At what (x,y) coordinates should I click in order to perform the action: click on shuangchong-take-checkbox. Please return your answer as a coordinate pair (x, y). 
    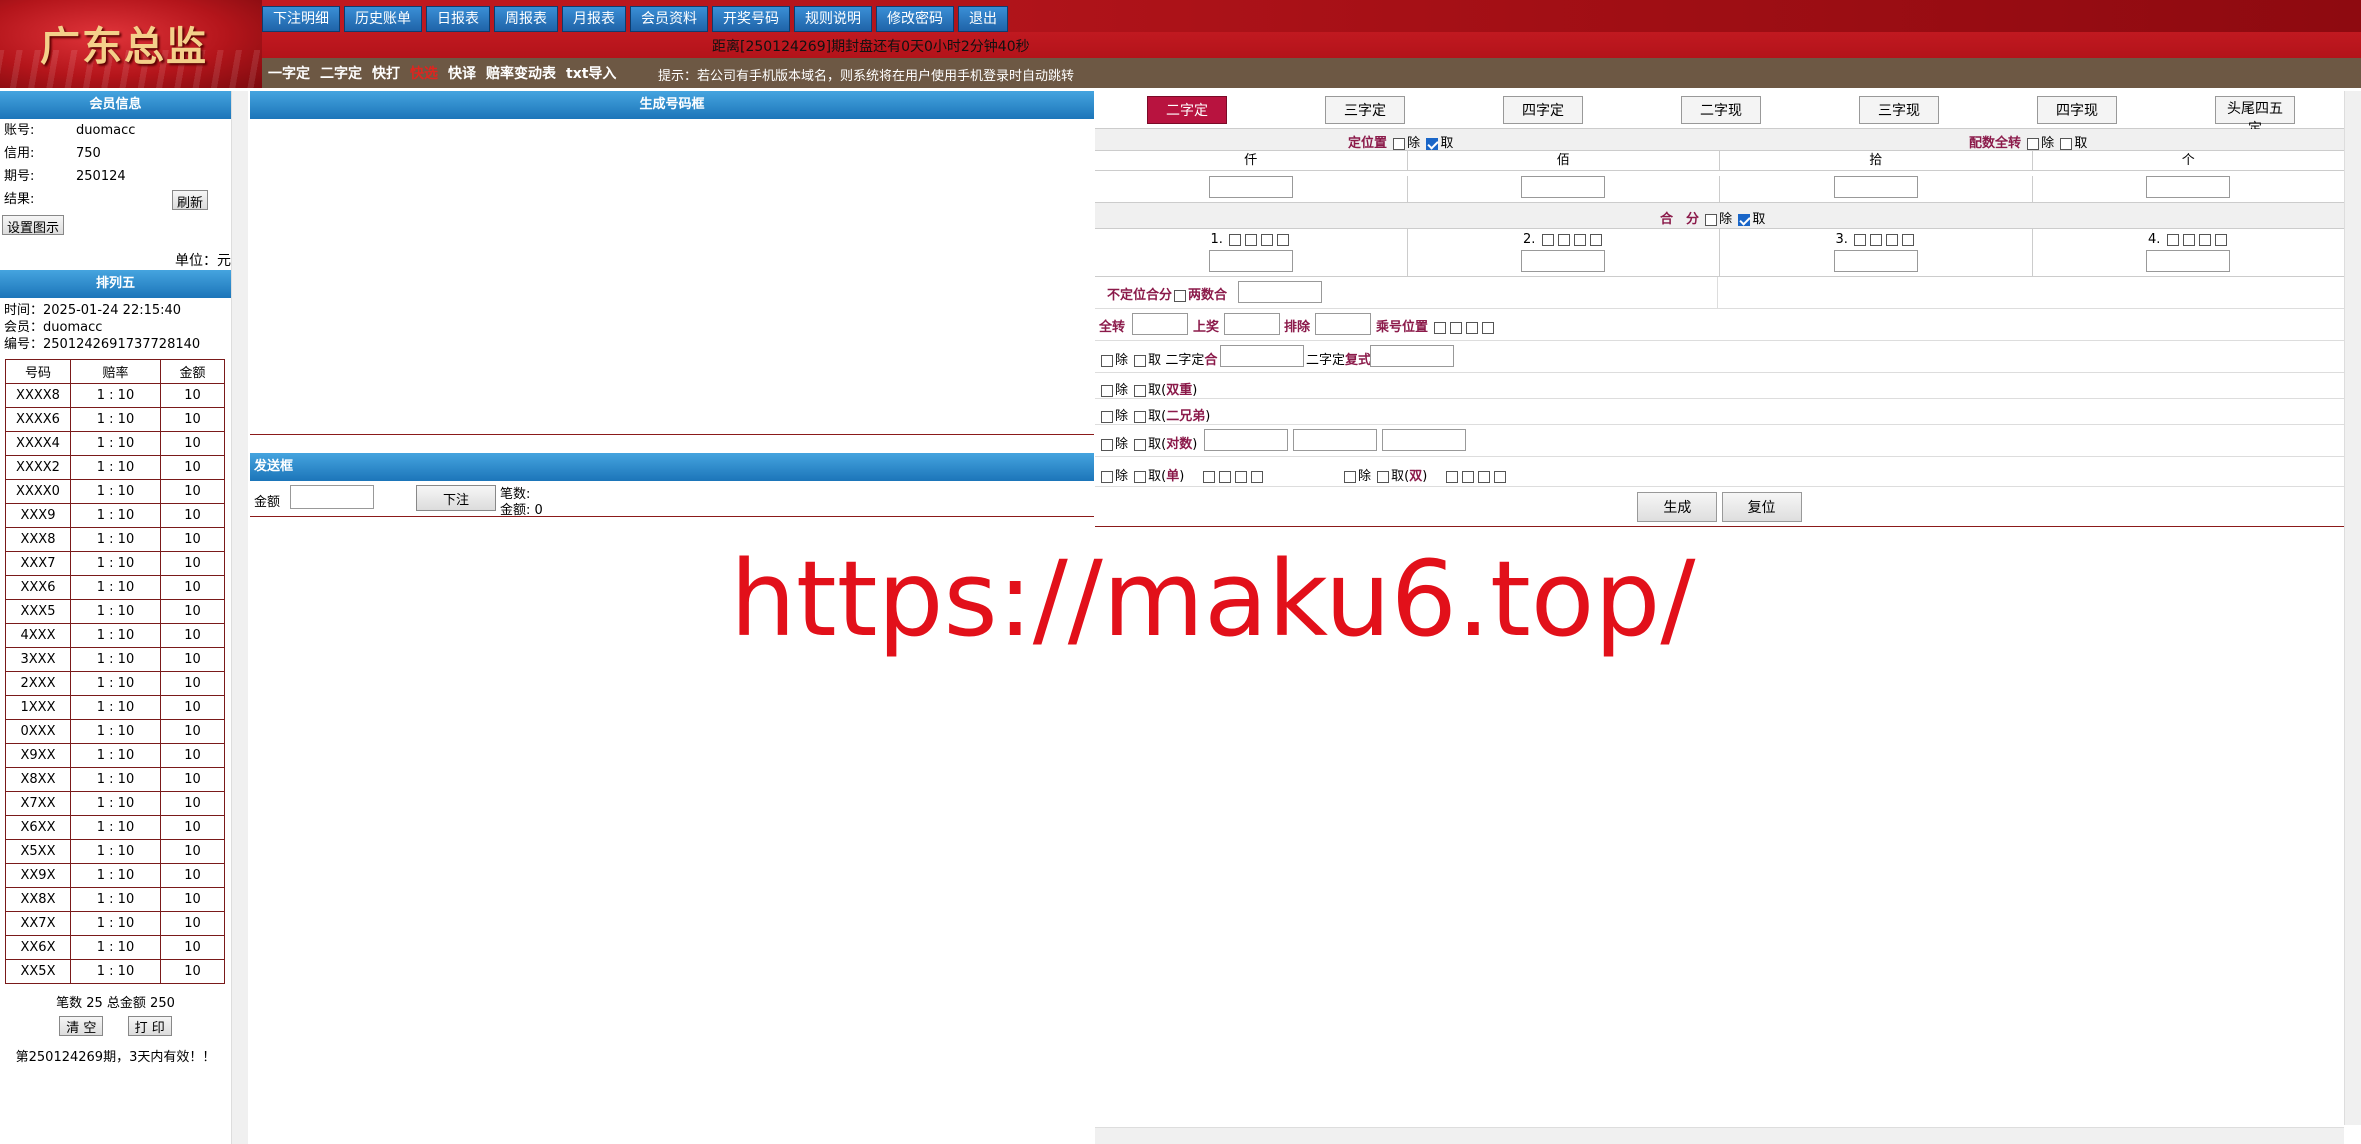
    Looking at the image, I should click on (1140, 390).